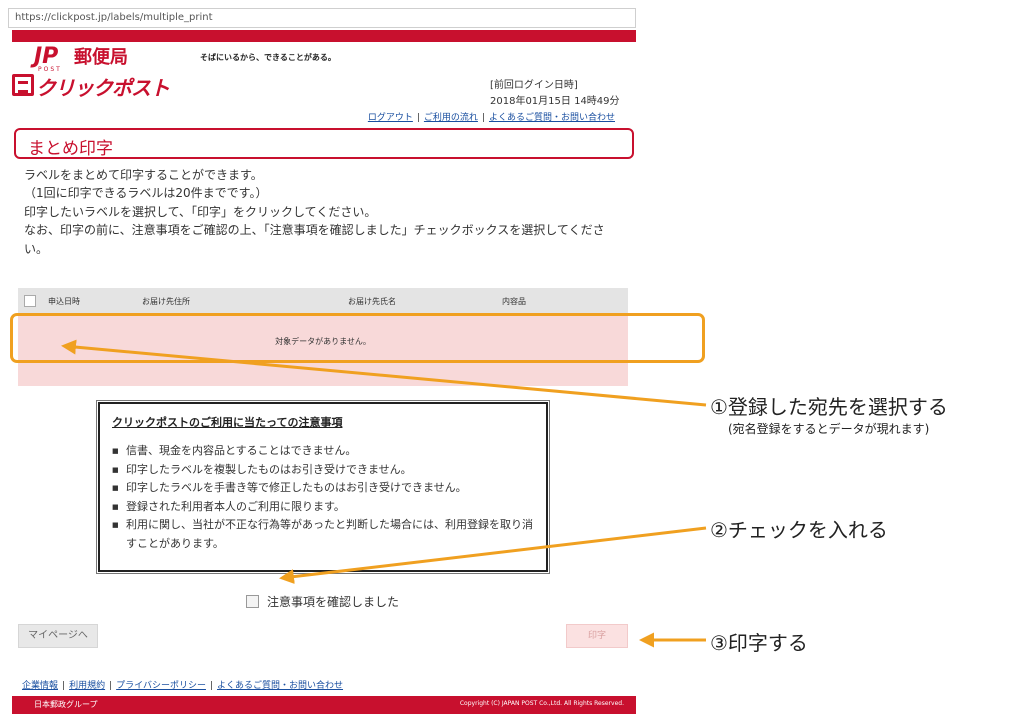 The height and width of the screenshot is (726, 1024). I want to click on clickpost-logo: クリックポスト, so click(95, 87).